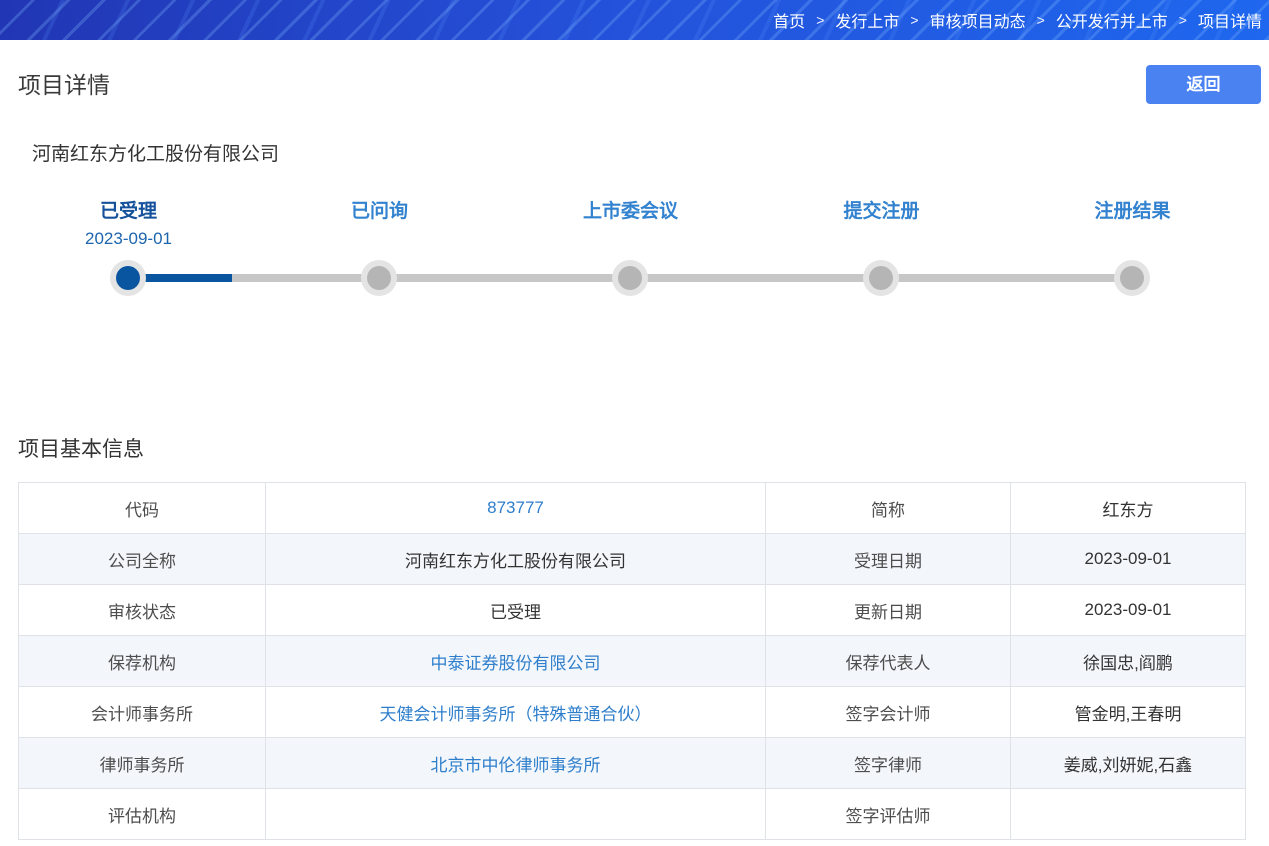 The width and height of the screenshot is (1269, 846). Describe the element at coordinates (630, 211) in the screenshot. I see `step-label: 上市委会议` at that location.